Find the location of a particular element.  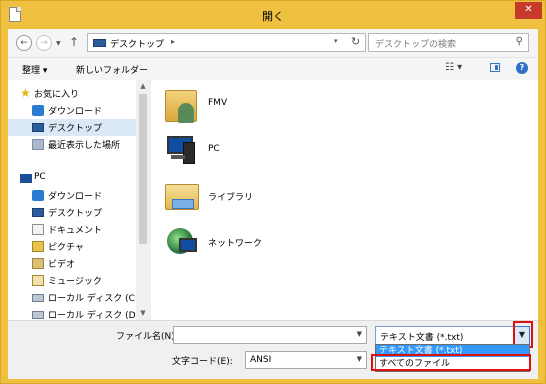

nav-downloads: ダウンロード is located at coordinates (72, 110).